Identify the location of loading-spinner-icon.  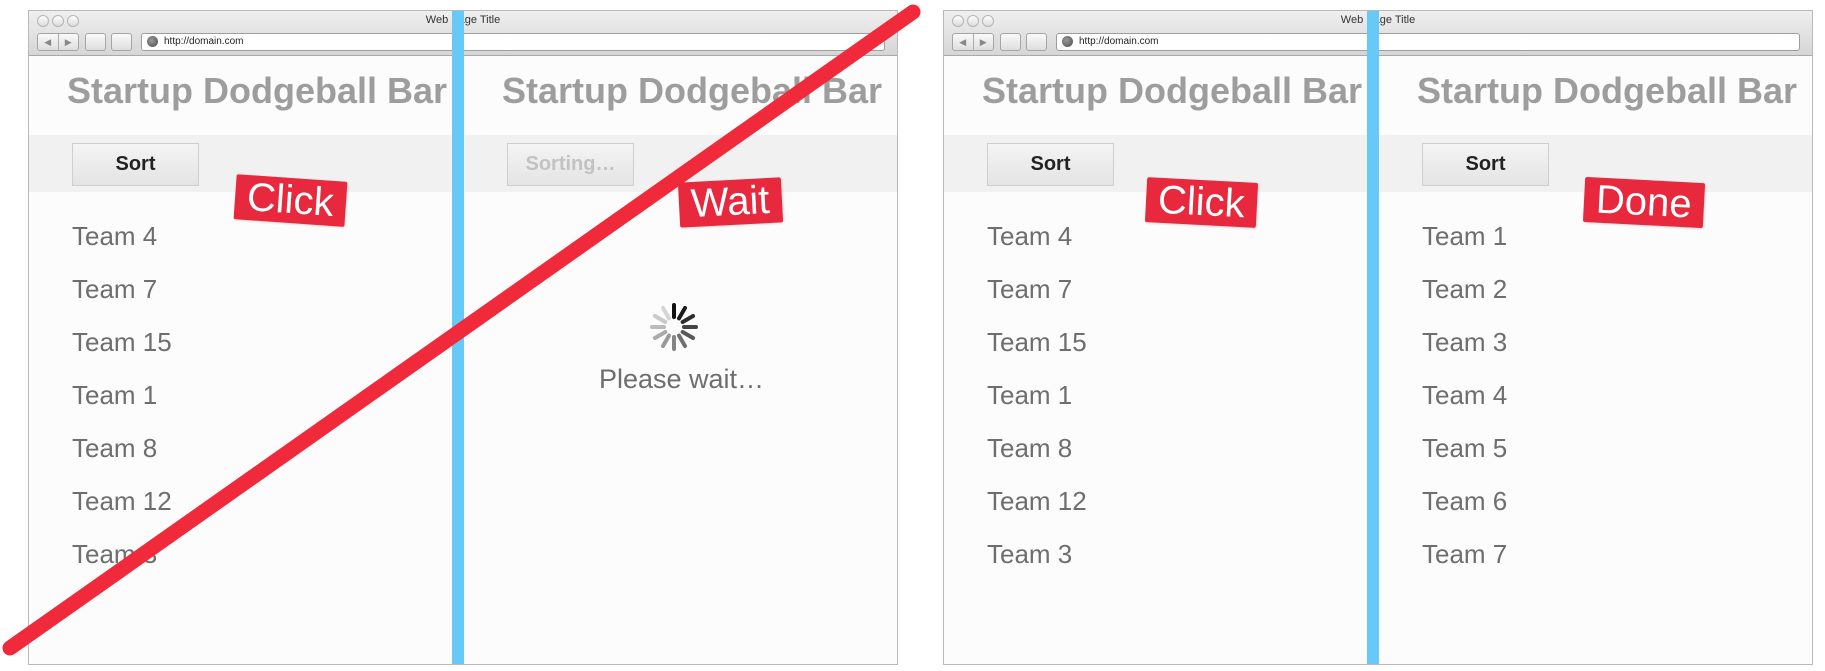
(674, 327).